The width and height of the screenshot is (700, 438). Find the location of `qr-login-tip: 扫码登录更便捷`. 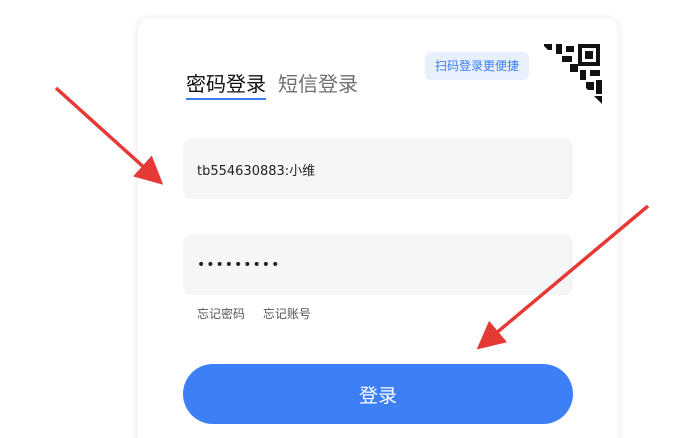

qr-login-tip: 扫码登录更便捷 is located at coordinates (477, 66).